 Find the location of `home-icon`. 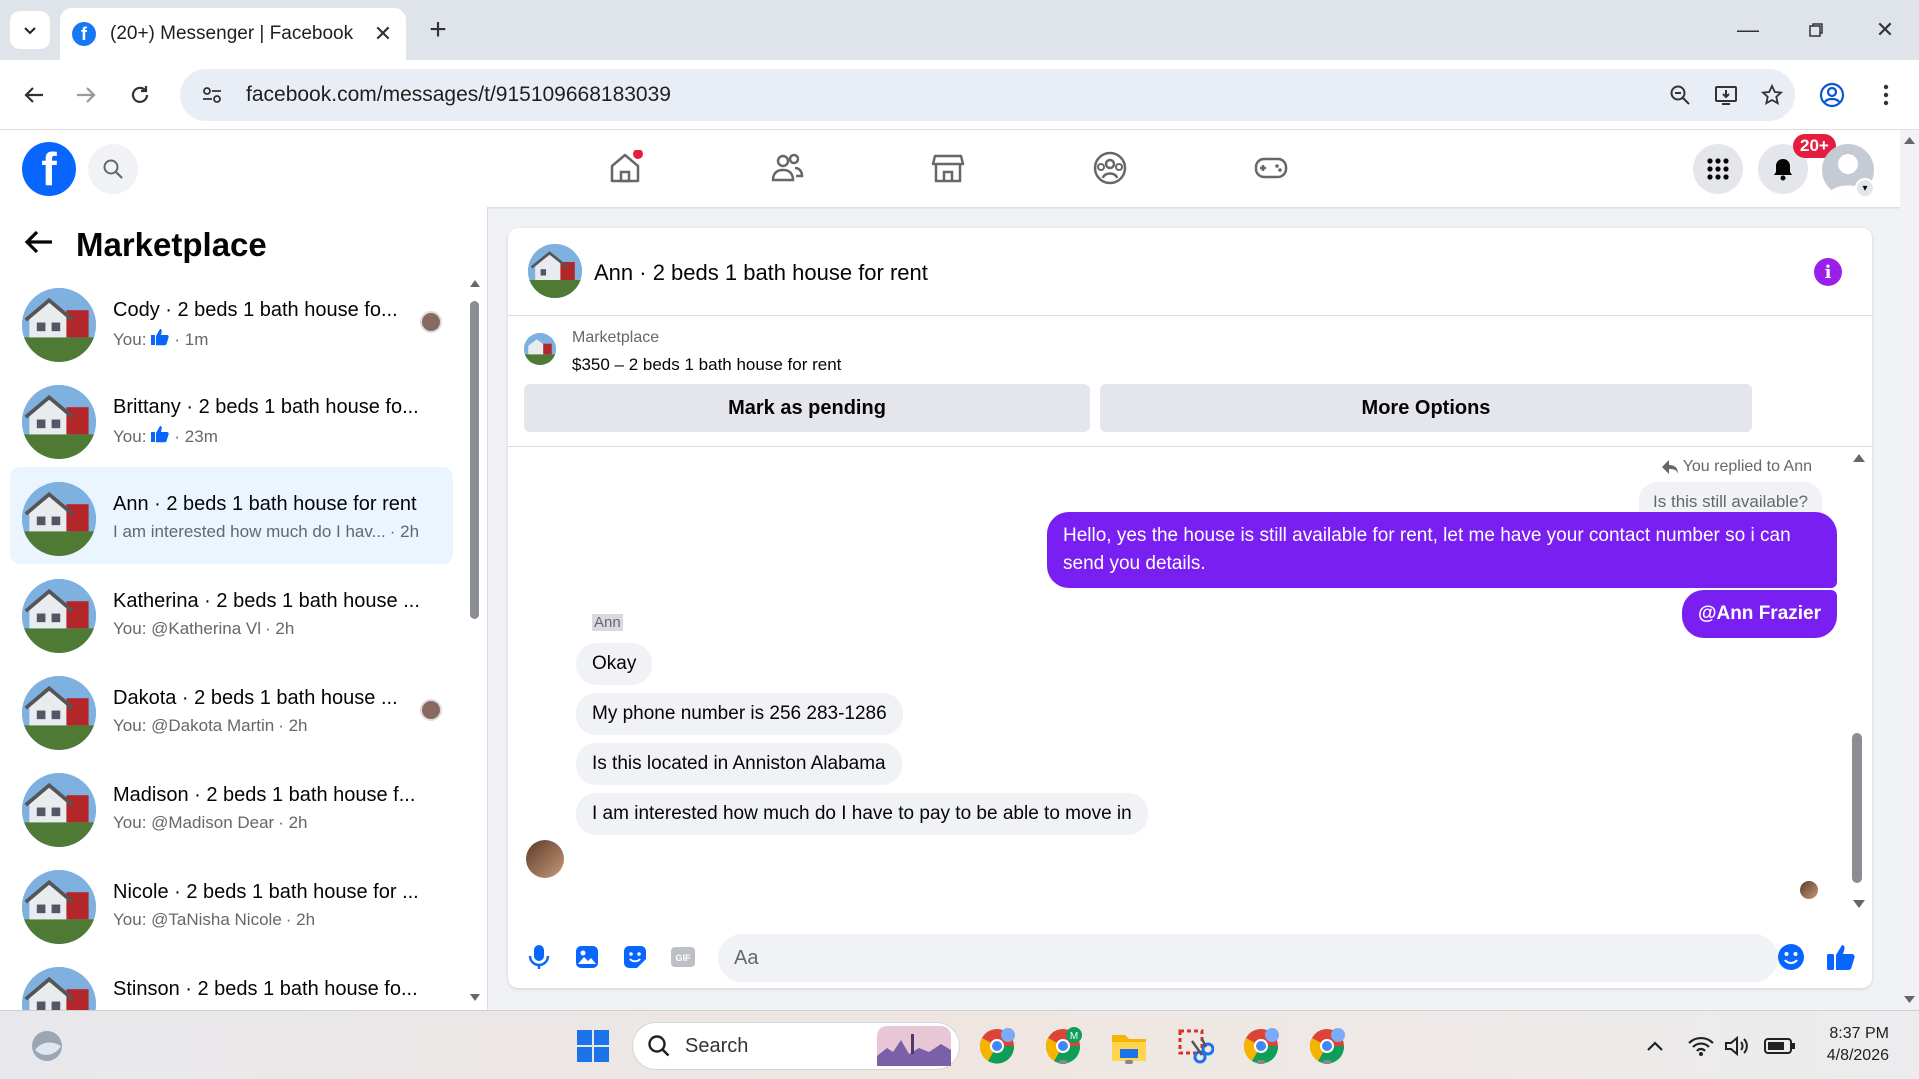

home-icon is located at coordinates (626, 166).